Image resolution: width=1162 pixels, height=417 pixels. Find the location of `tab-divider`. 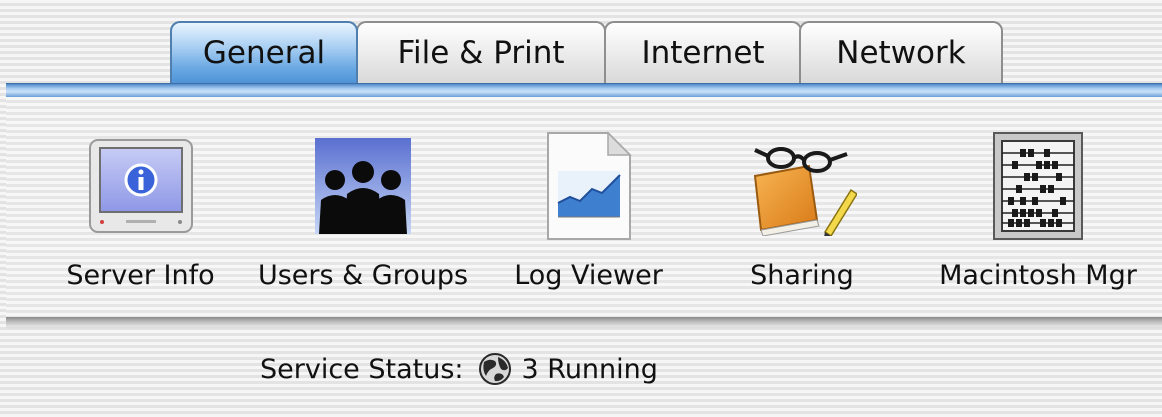

tab-divider is located at coordinates (584, 90).